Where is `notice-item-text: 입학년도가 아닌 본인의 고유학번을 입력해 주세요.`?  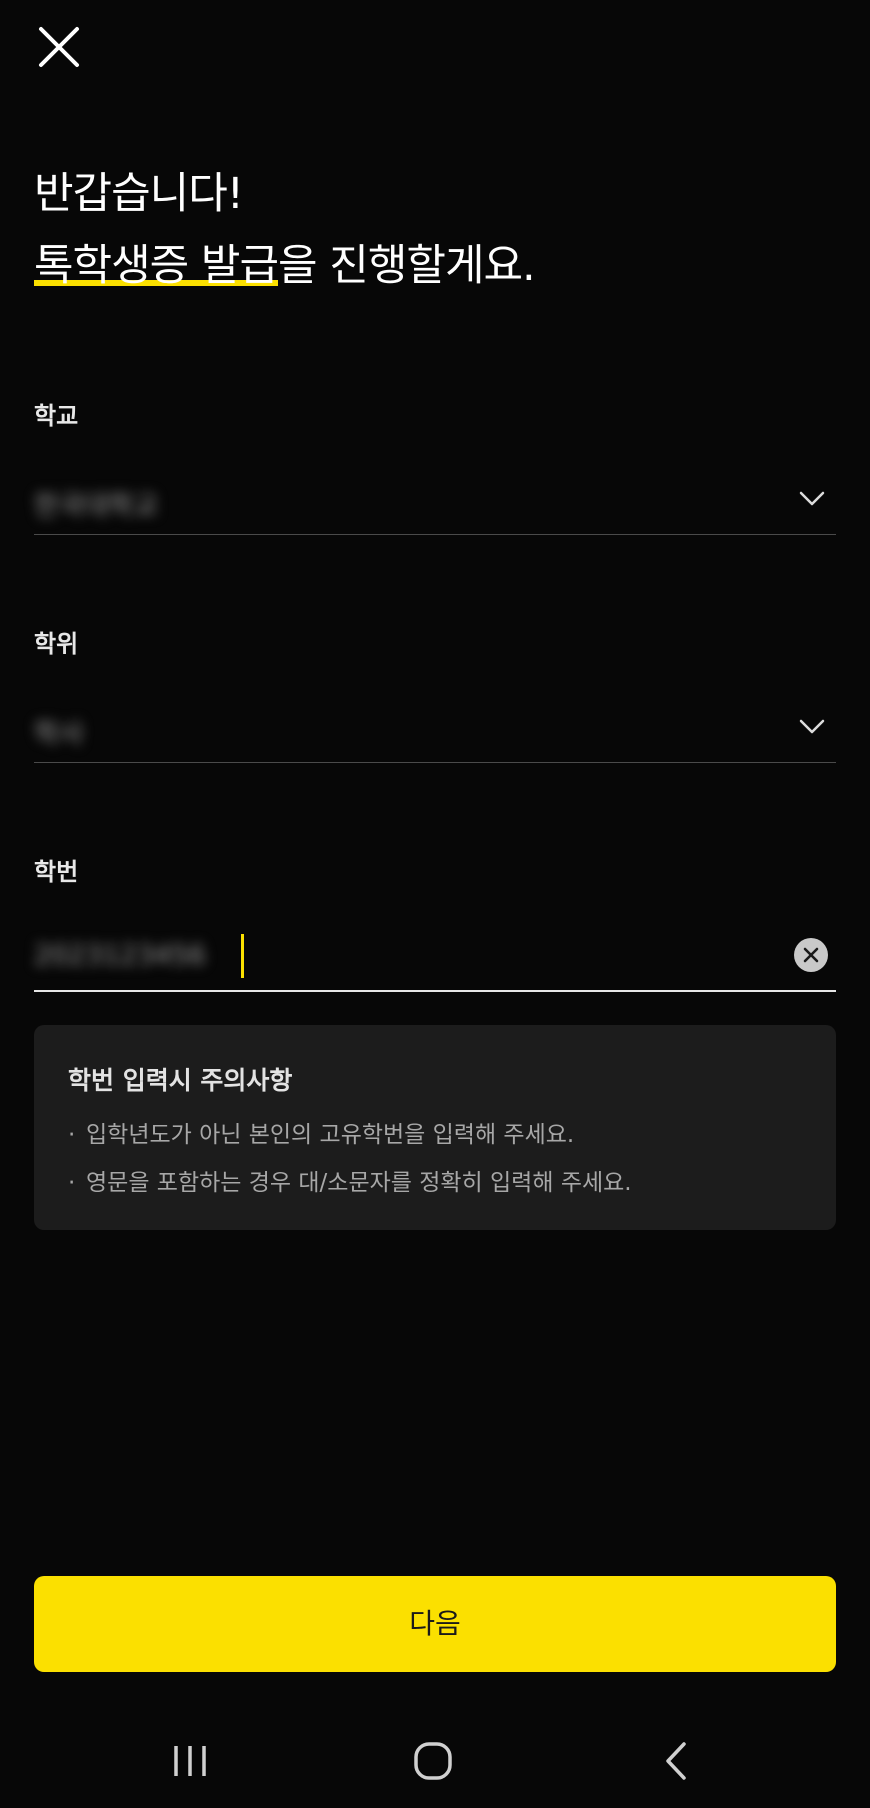
notice-item-text: 입학년도가 아닌 본인의 고유학번을 입력해 주세요. is located at coordinates (330, 1135).